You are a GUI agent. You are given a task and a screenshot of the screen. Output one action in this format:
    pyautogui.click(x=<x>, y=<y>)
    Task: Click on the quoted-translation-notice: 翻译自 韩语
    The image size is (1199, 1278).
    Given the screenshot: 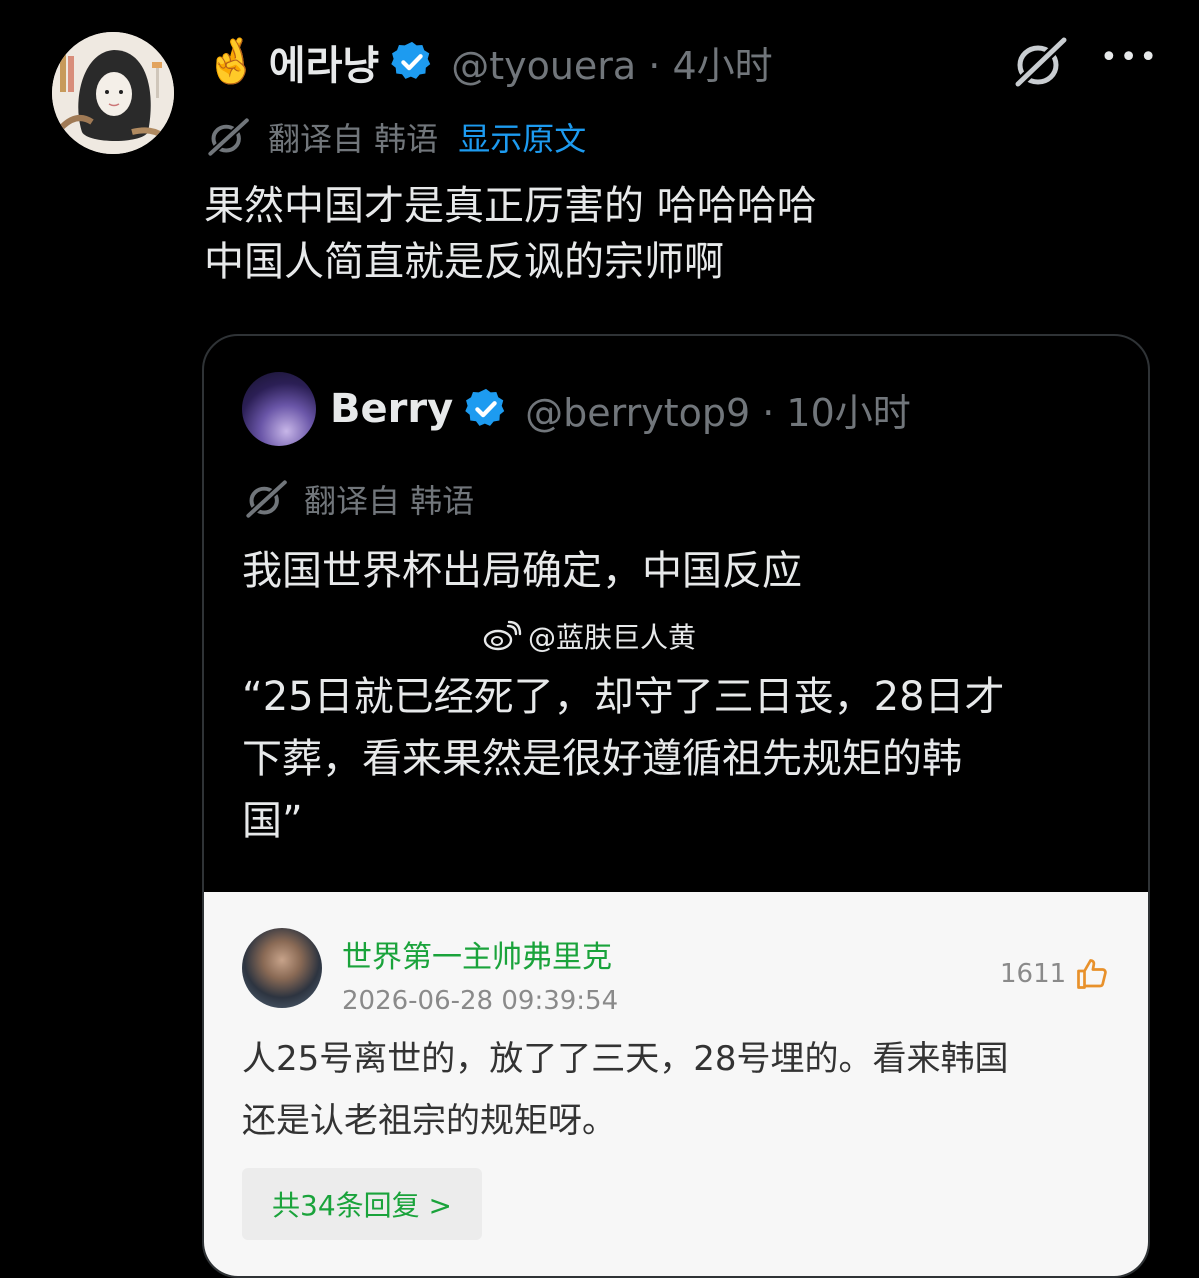 What is the action you would take?
    pyautogui.click(x=368, y=499)
    